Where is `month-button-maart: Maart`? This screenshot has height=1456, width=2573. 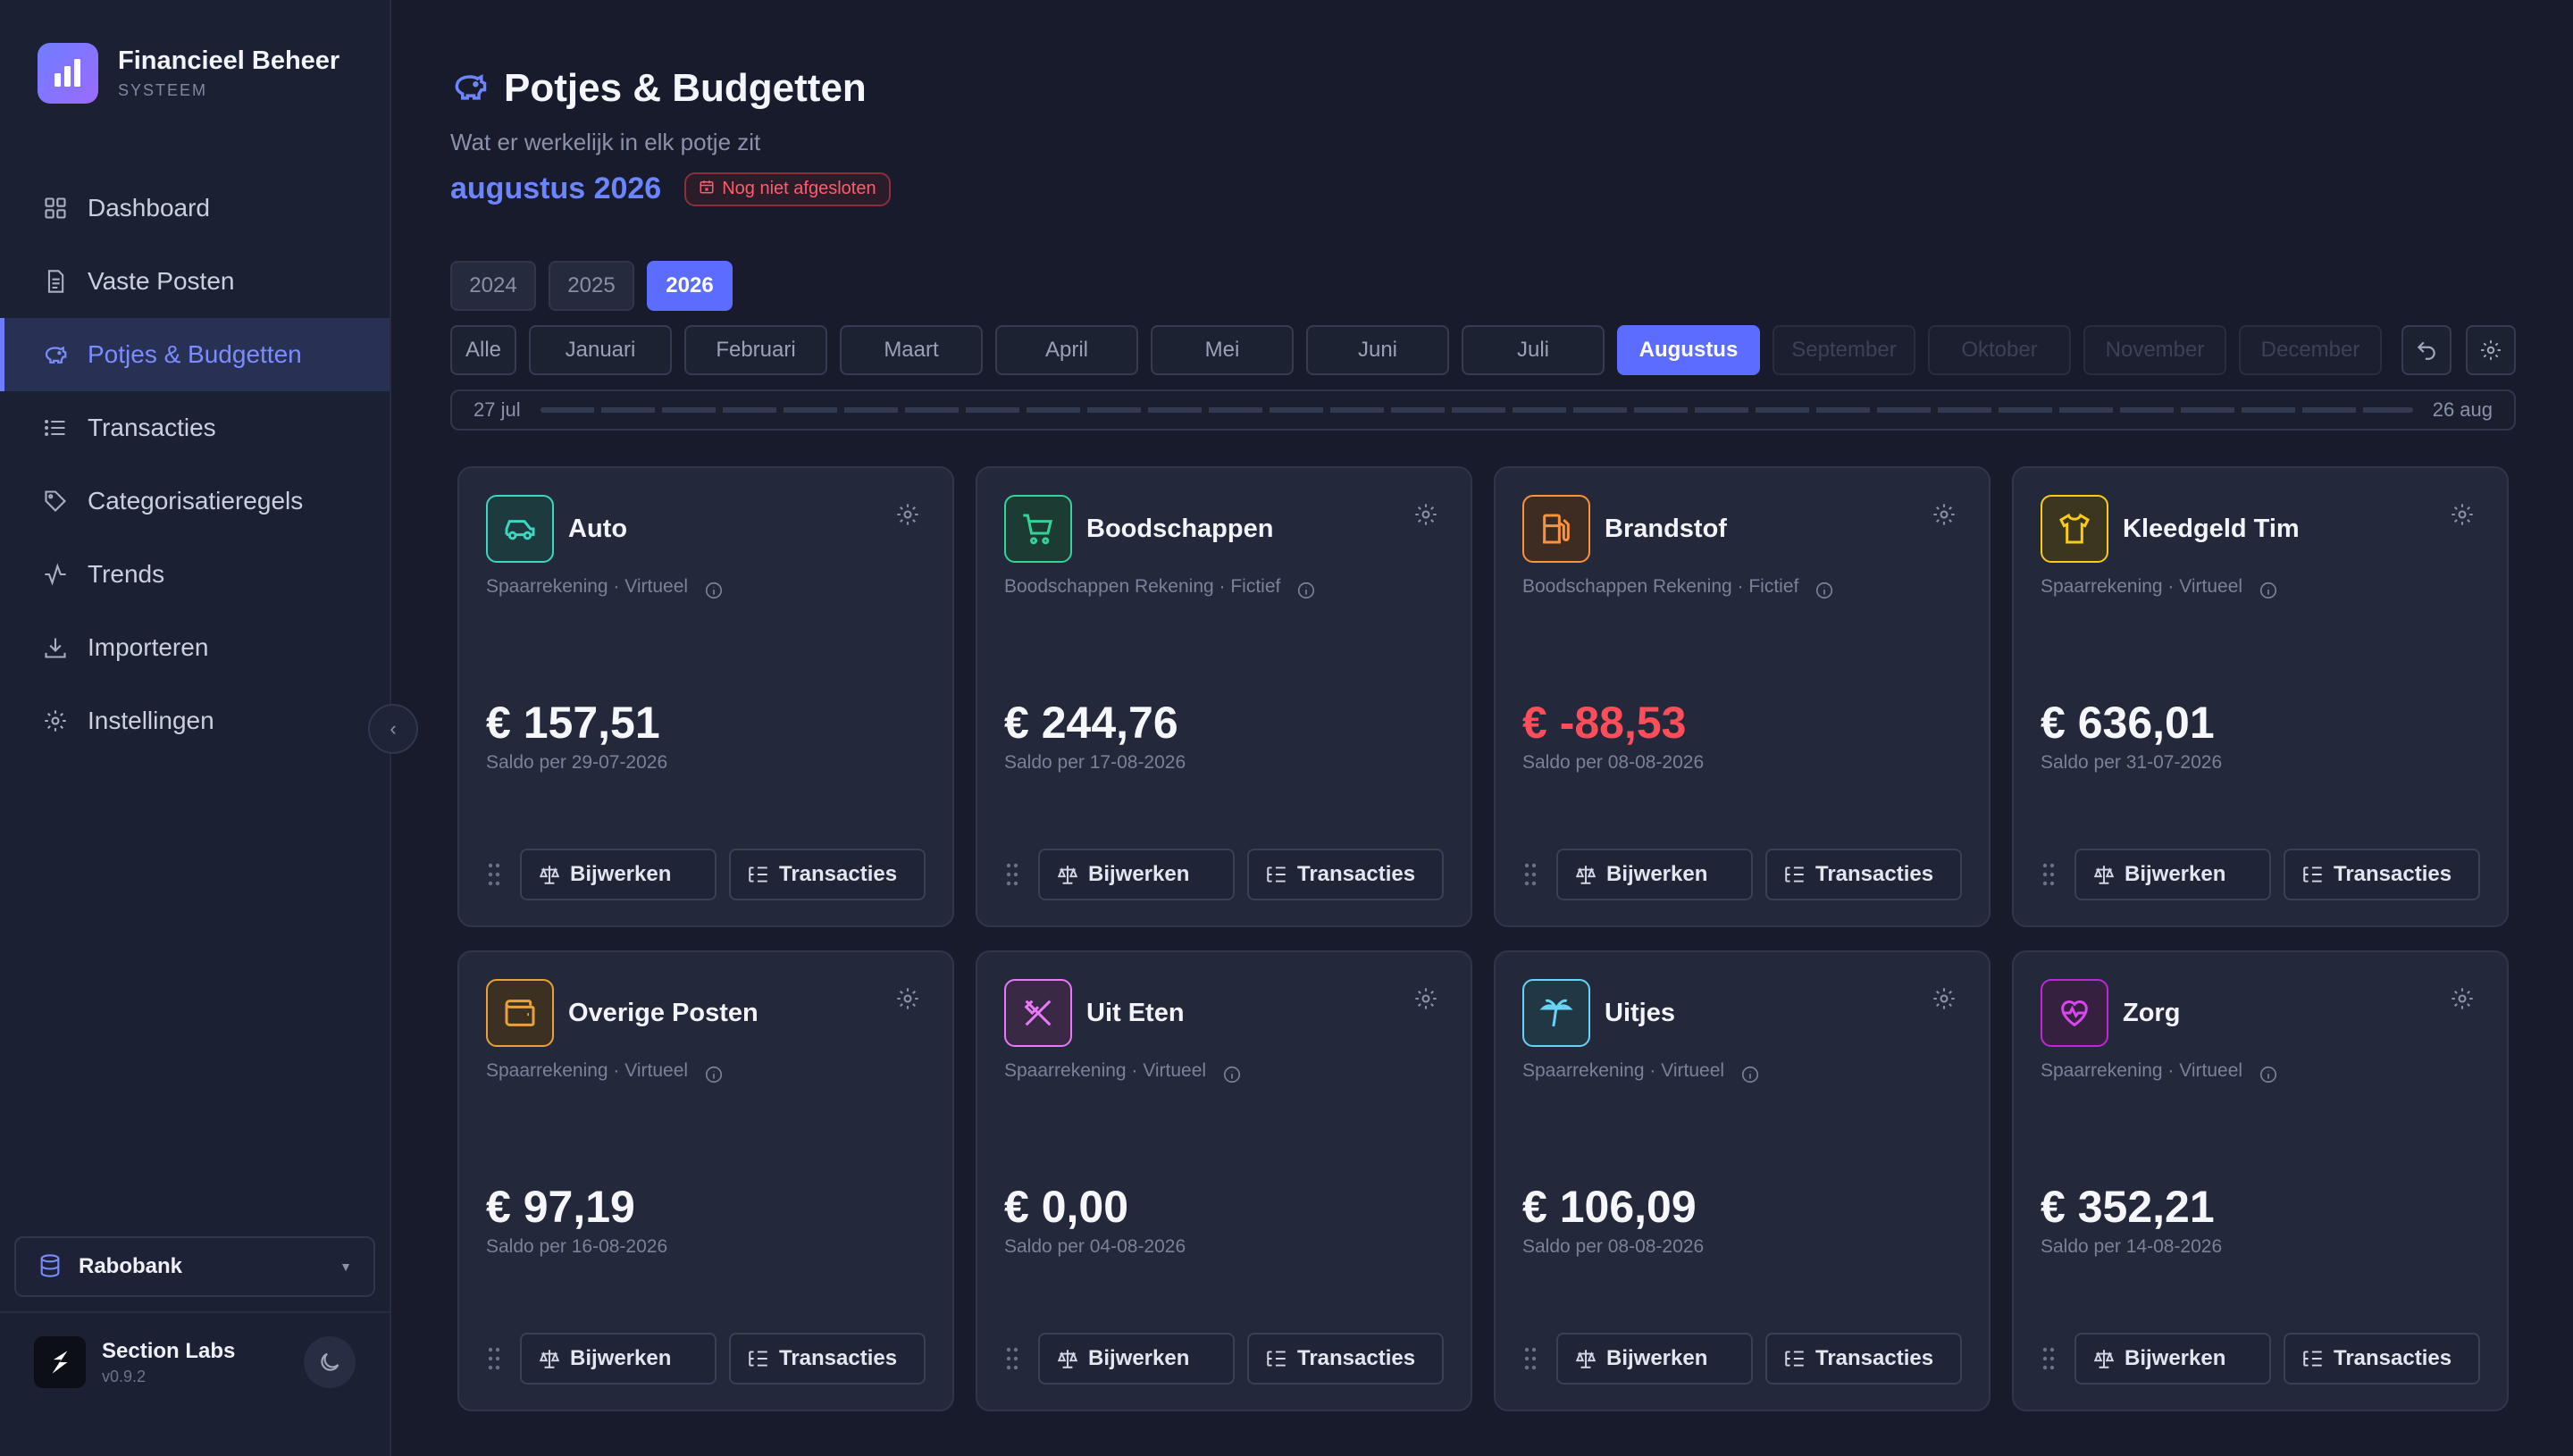 month-button-maart: Maart is located at coordinates (911, 350).